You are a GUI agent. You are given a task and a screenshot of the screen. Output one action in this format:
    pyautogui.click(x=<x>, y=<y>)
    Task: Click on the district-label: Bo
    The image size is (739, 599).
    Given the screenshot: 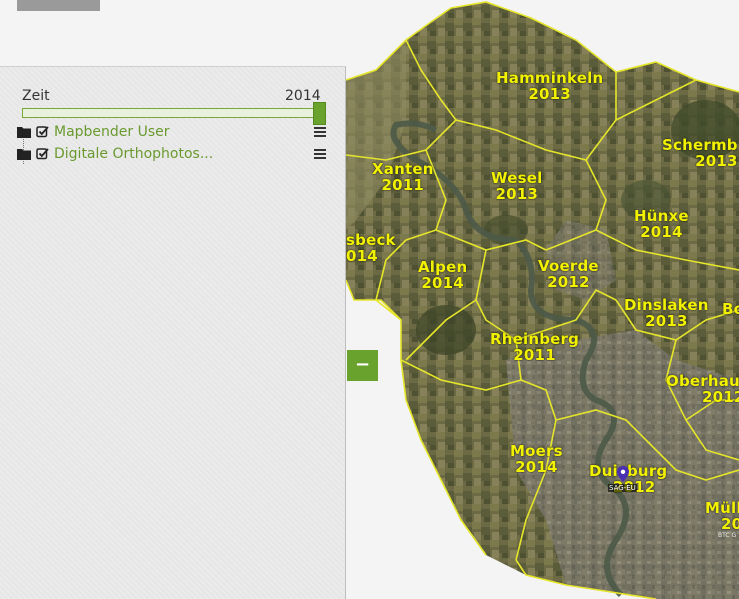 What is the action you would take?
    pyautogui.click(x=730, y=309)
    